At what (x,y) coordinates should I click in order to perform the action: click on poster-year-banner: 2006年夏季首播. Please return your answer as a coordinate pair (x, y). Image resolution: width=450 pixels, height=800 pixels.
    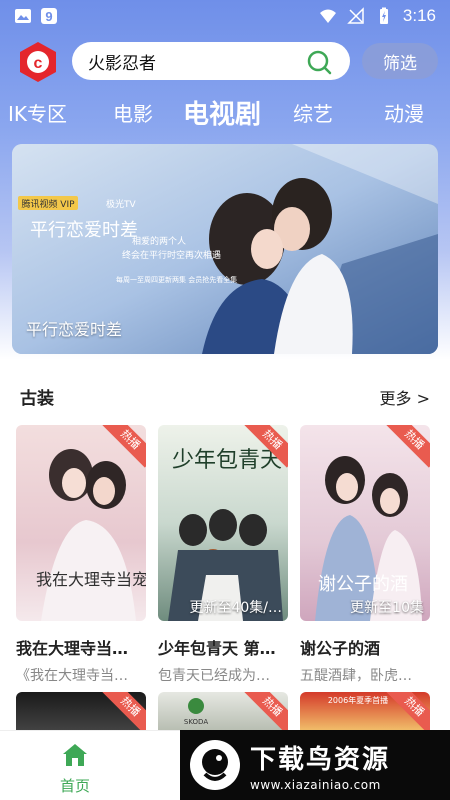
    Looking at the image, I should click on (358, 700).